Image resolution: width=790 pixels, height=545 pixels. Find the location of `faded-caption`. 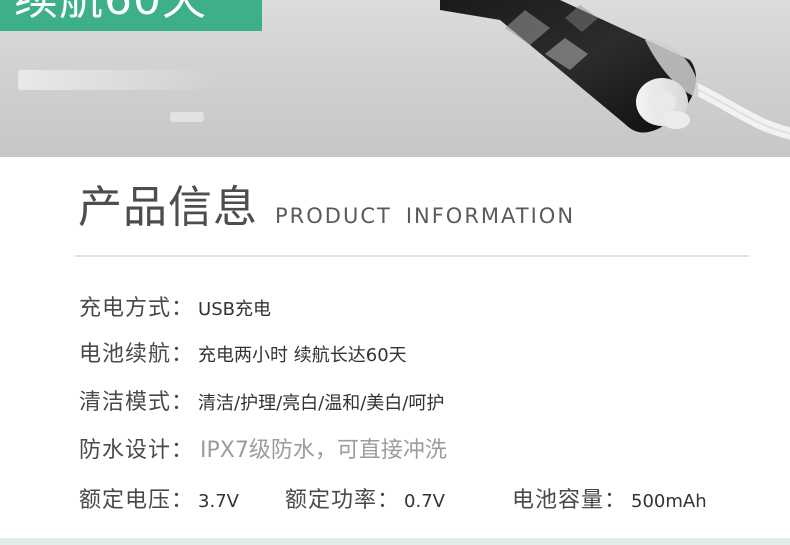

faded-caption is located at coordinates (118, 80).